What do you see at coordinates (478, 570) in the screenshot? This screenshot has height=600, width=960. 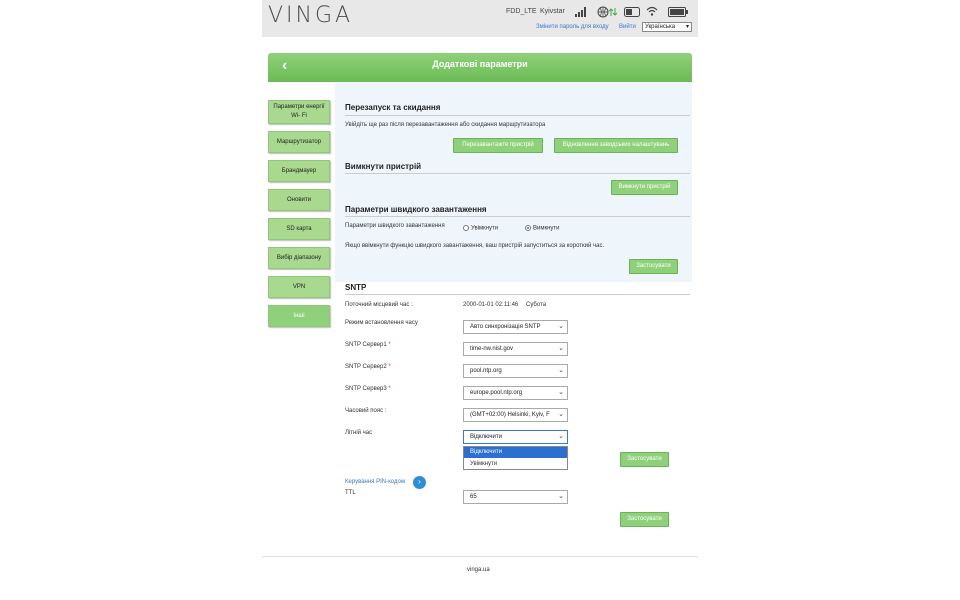 I see `footer-site: vinga.ua` at bounding box center [478, 570].